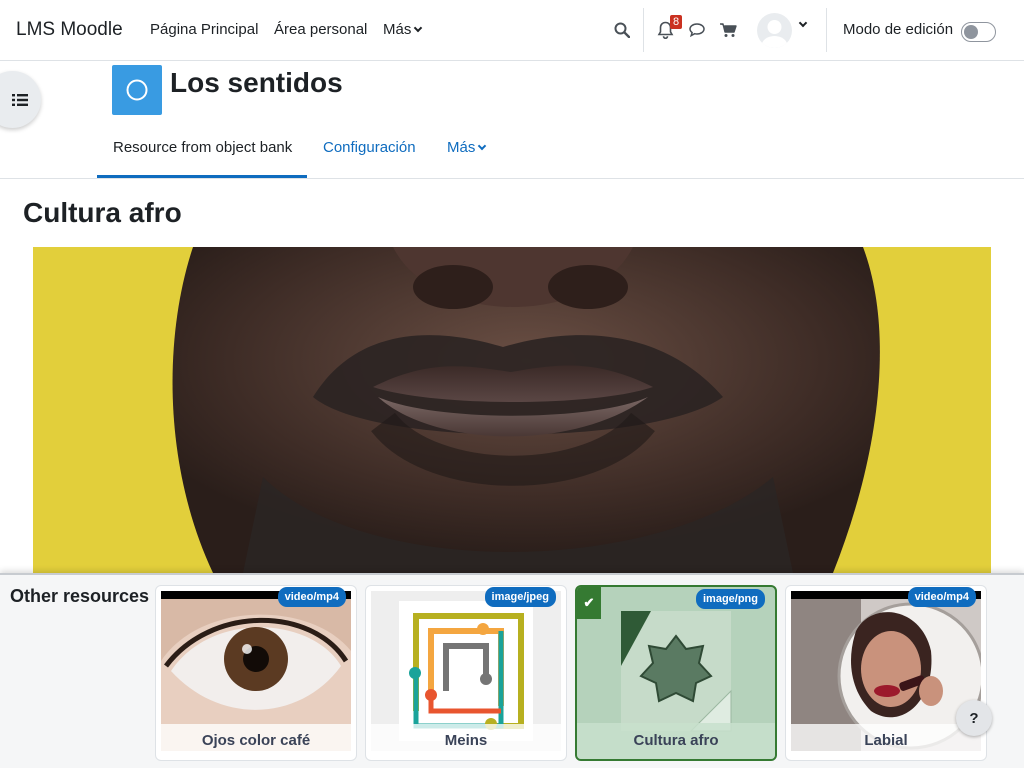 The height and width of the screenshot is (768, 1024). I want to click on mime-type-badge: image/jpeg, so click(520, 597).